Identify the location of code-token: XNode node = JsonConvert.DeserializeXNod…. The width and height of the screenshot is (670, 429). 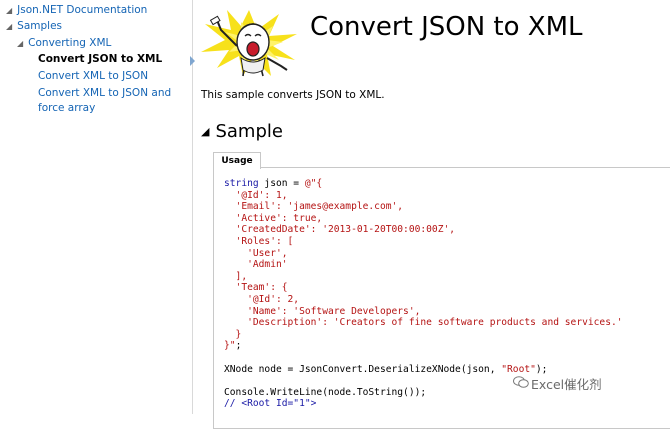
(363, 369).